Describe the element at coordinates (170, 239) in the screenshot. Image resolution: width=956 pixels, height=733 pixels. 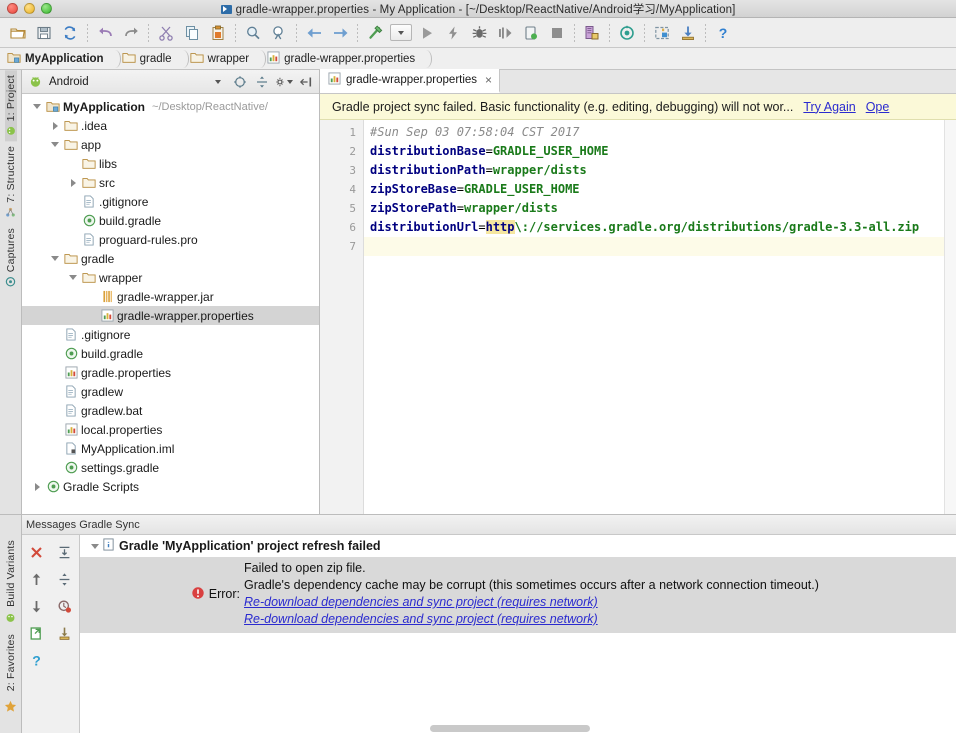
I see `tree-row: proguard-rules.pro` at that location.